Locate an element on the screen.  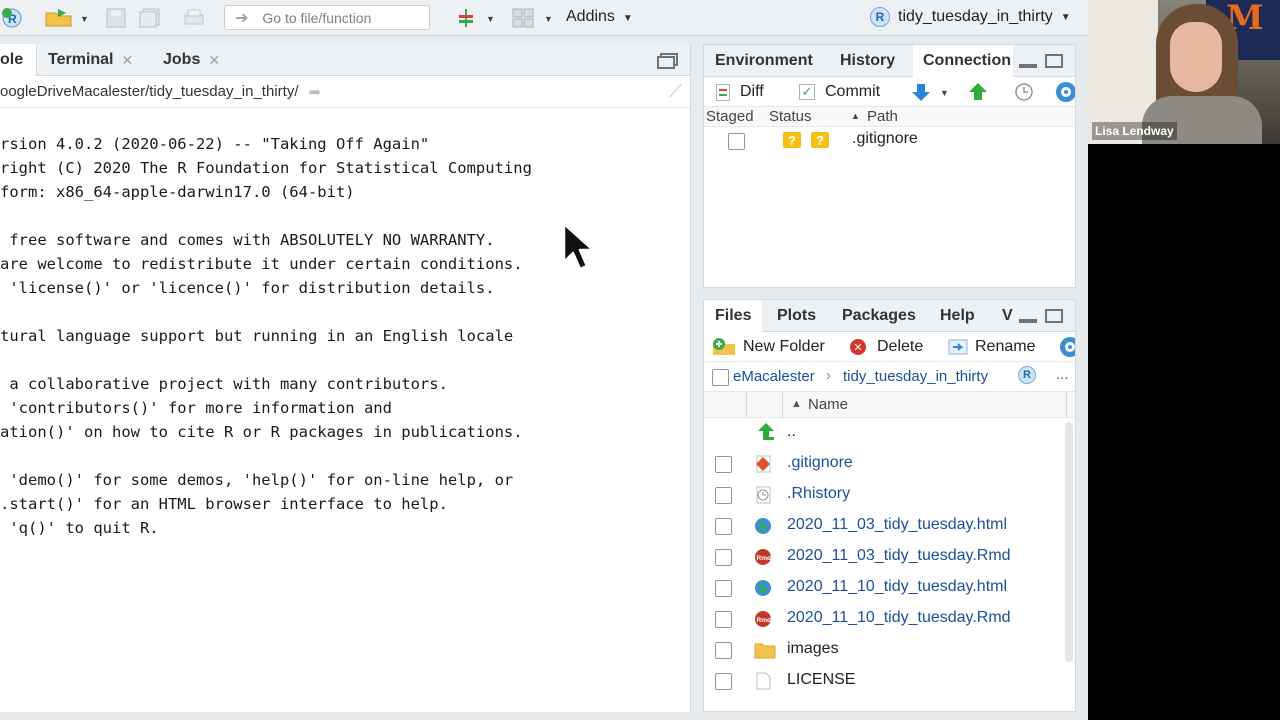
html-file-icon is located at coordinates (763, 526).